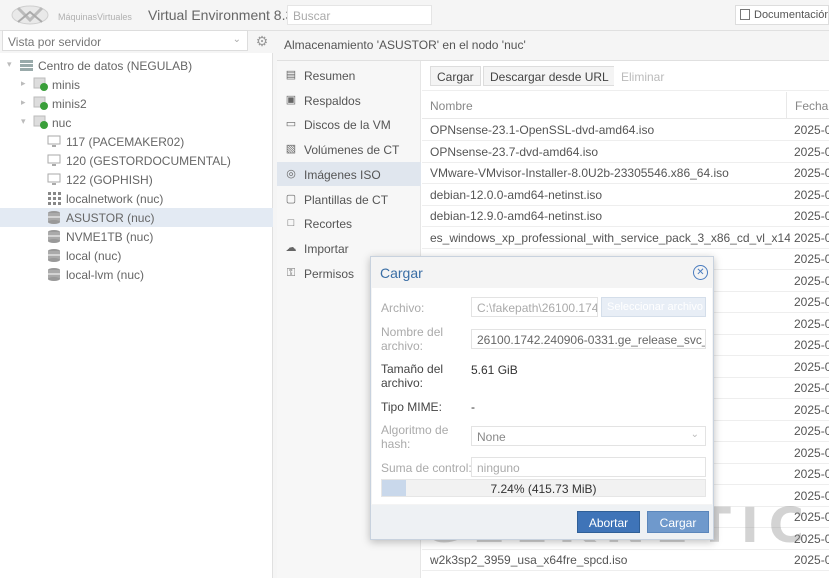  What do you see at coordinates (700, 272) in the screenshot?
I see `close-icon: ✕` at bounding box center [700, 272].